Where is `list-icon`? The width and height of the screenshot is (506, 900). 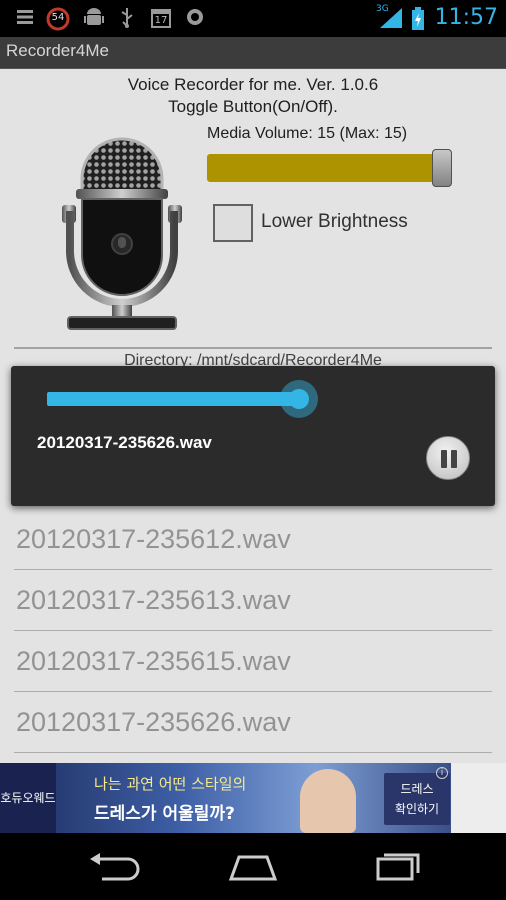 list-icon is located at coordinates (25, 18).